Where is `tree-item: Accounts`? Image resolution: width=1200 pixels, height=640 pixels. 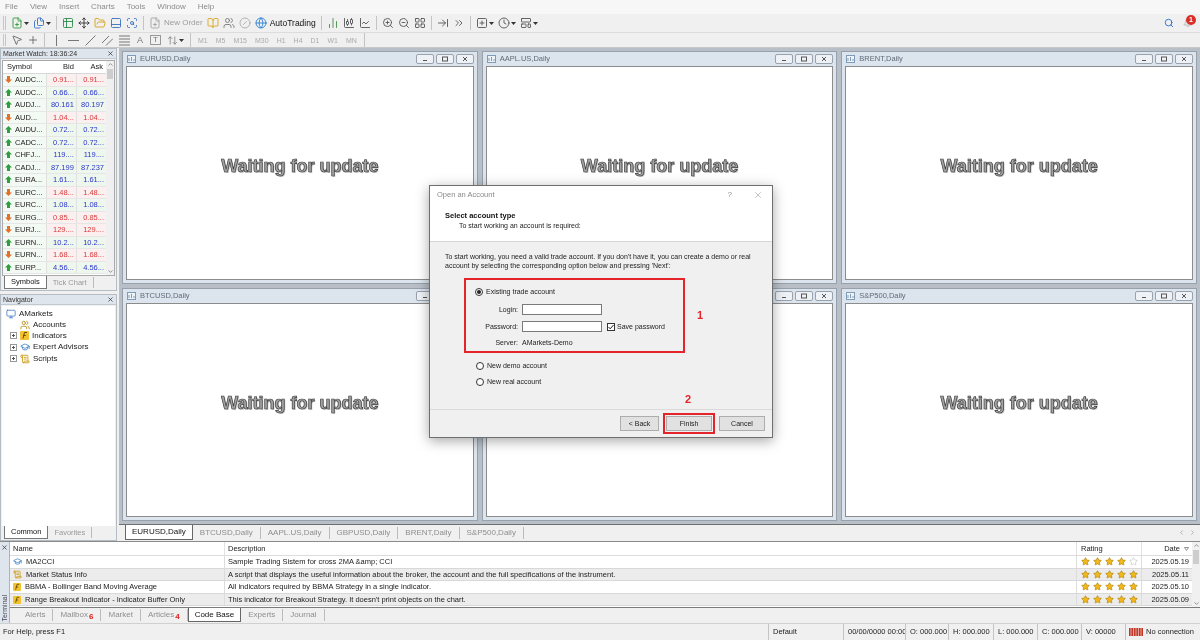 tree-item: Accounts is located at coordinates (61, 325).